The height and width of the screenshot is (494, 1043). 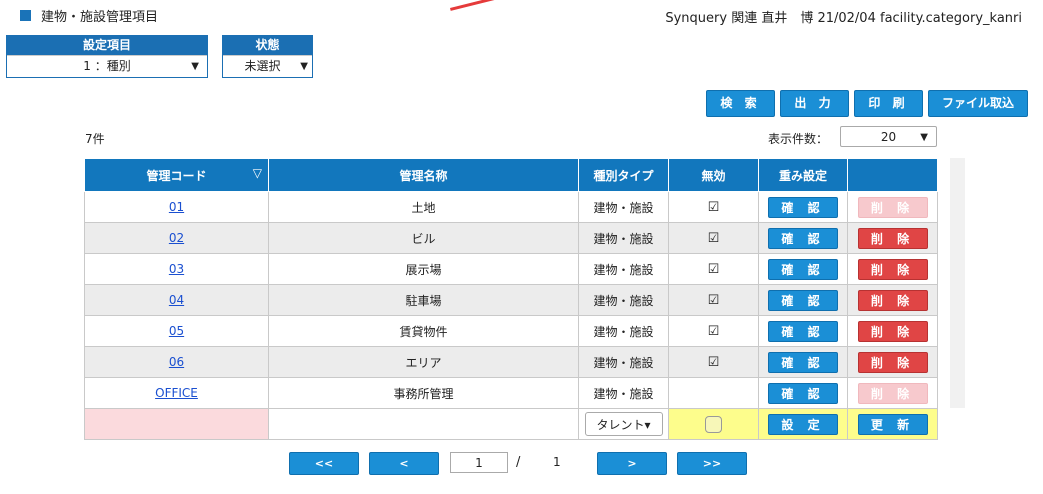 I want to click on file-import-button: ファイル取込, so click(x=978, y=103).